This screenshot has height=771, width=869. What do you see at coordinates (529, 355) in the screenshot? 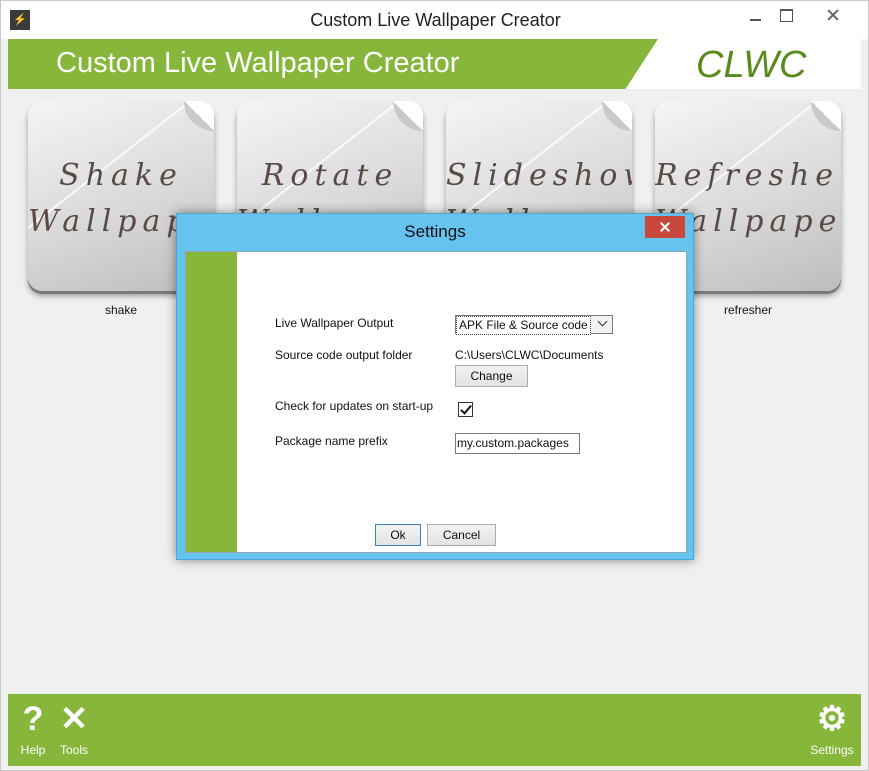
I see `folder-path: C:\Users\CLWC\Documents` at bounding box center [529, 355].